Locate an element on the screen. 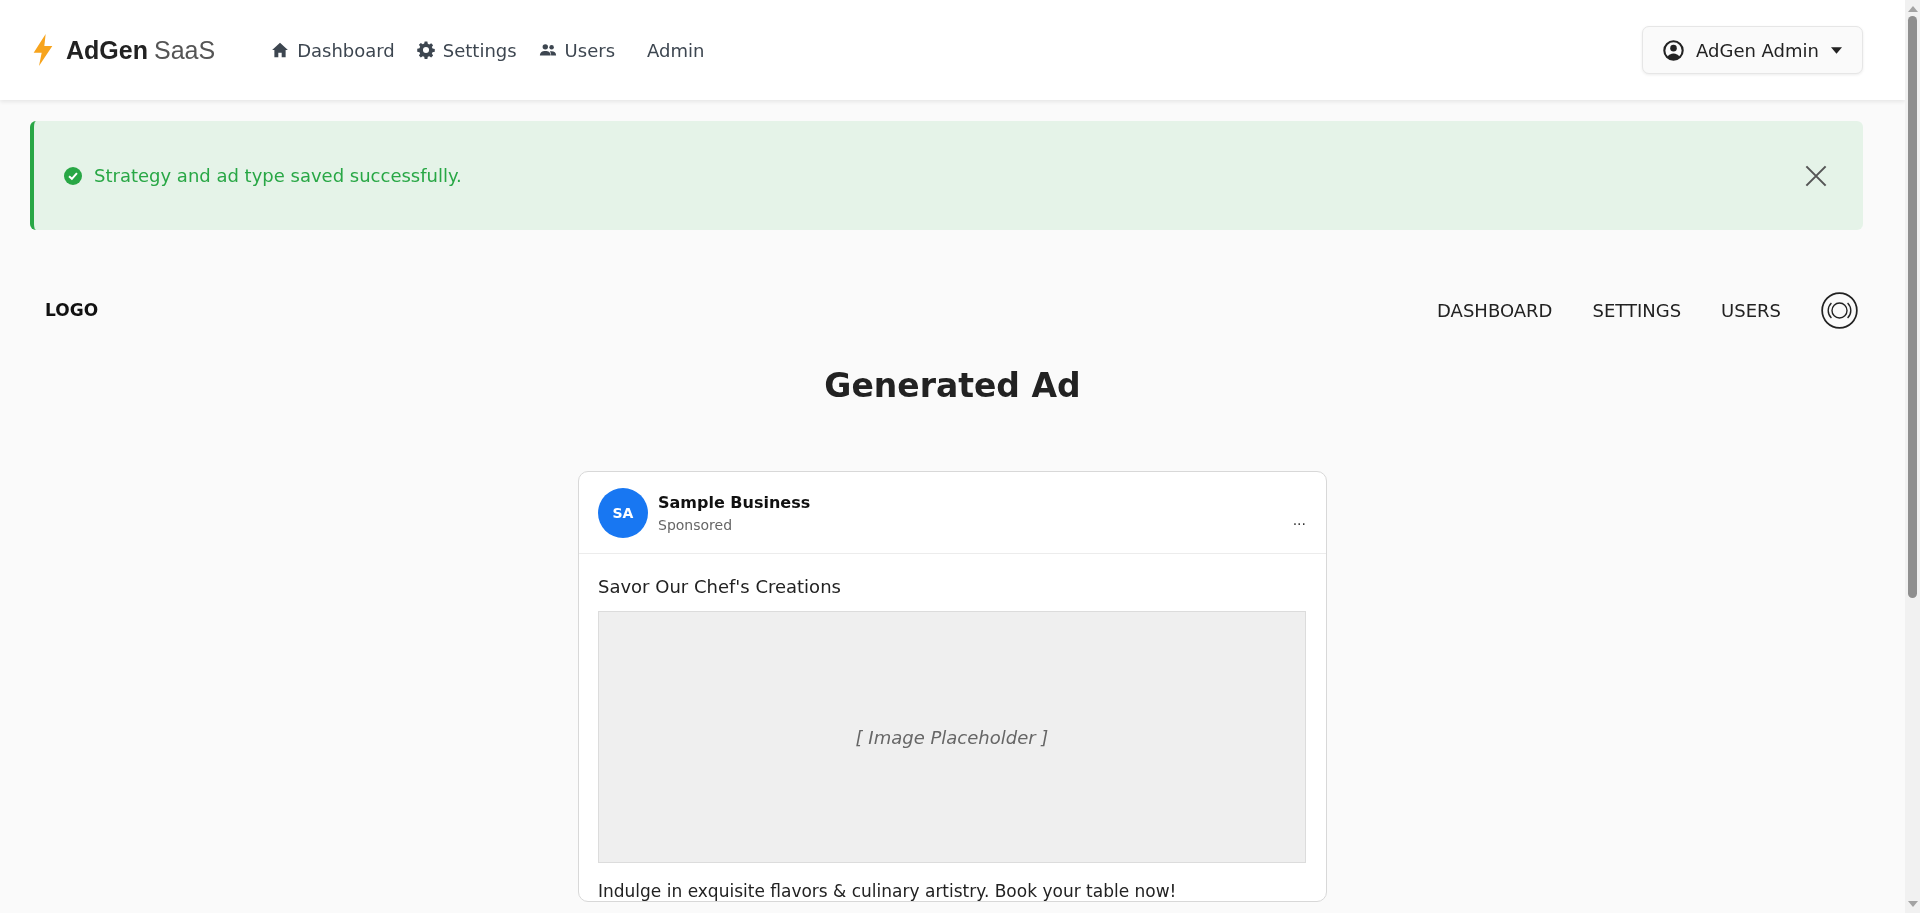  close-icon is located at coordinates (1816, 175).